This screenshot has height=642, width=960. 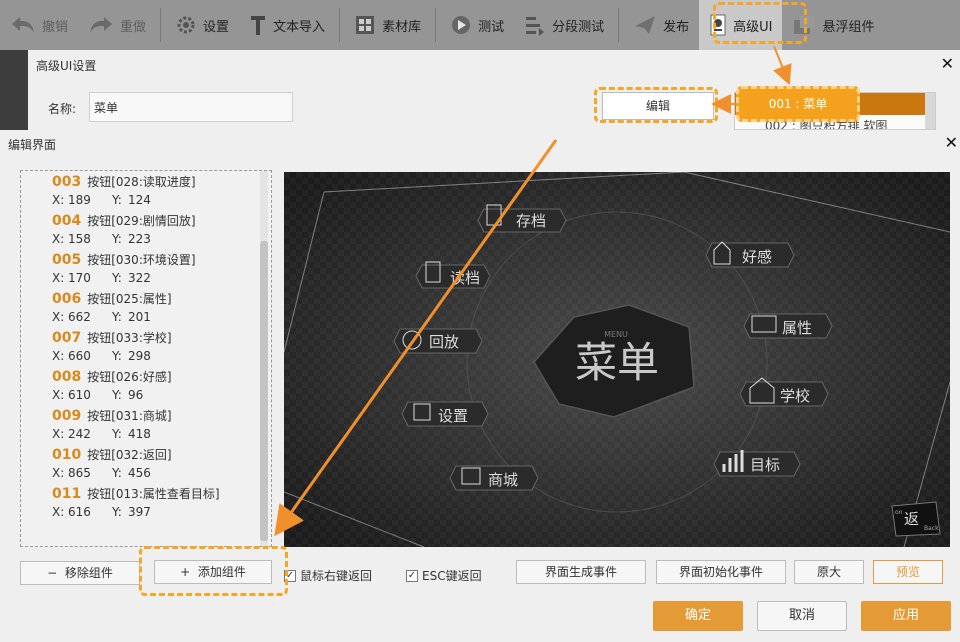 I want to click on component-name: 按钮[028:读取进度], so click(x=141, y=182).